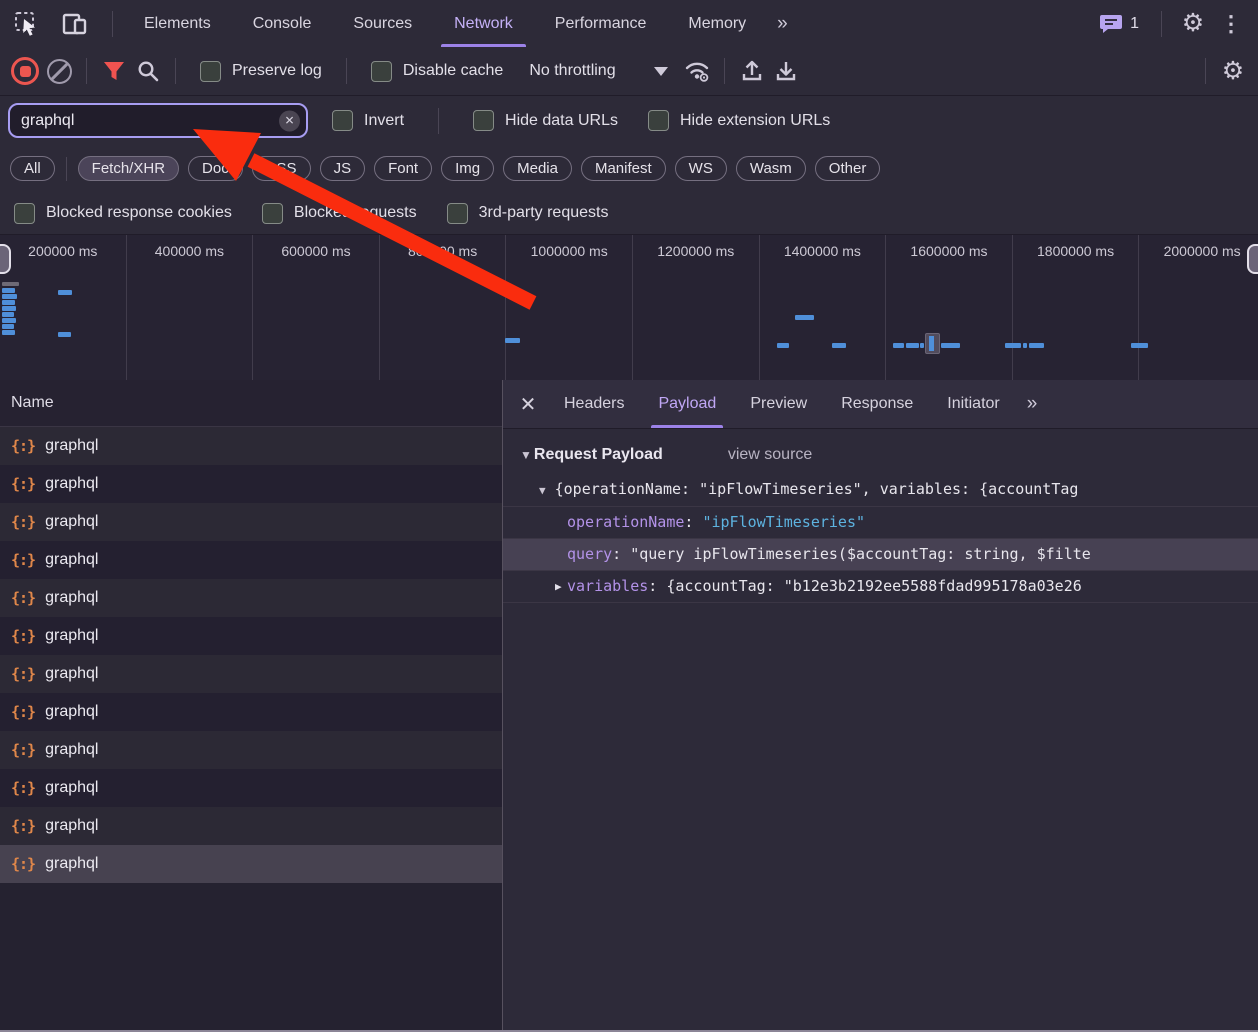 The width and height of the screenshot is (1258, 1032). I want to click on throttling-dropdown: No throttling, so click(598, 71).